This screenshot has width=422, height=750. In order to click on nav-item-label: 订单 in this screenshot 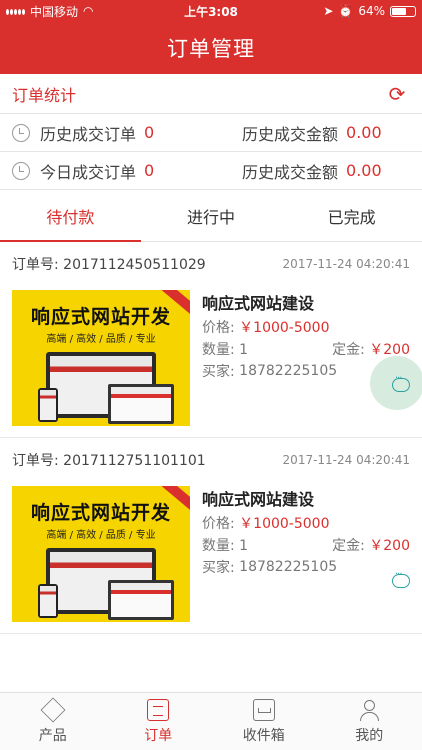, I will do `click(158, 735)`.